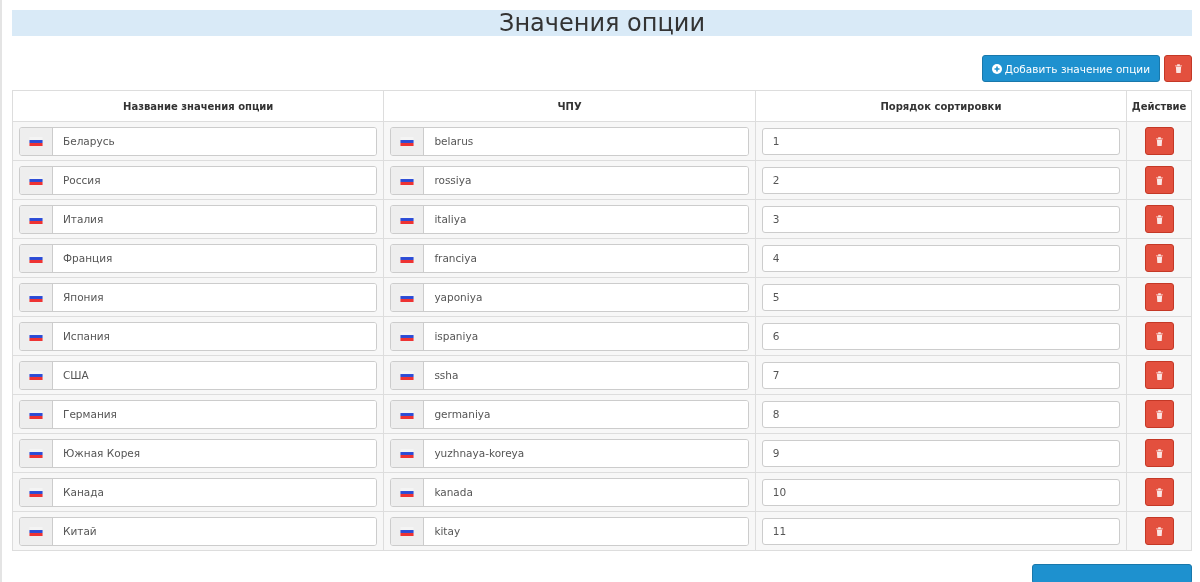  I want to click on name-field: США, so click(198, 375).